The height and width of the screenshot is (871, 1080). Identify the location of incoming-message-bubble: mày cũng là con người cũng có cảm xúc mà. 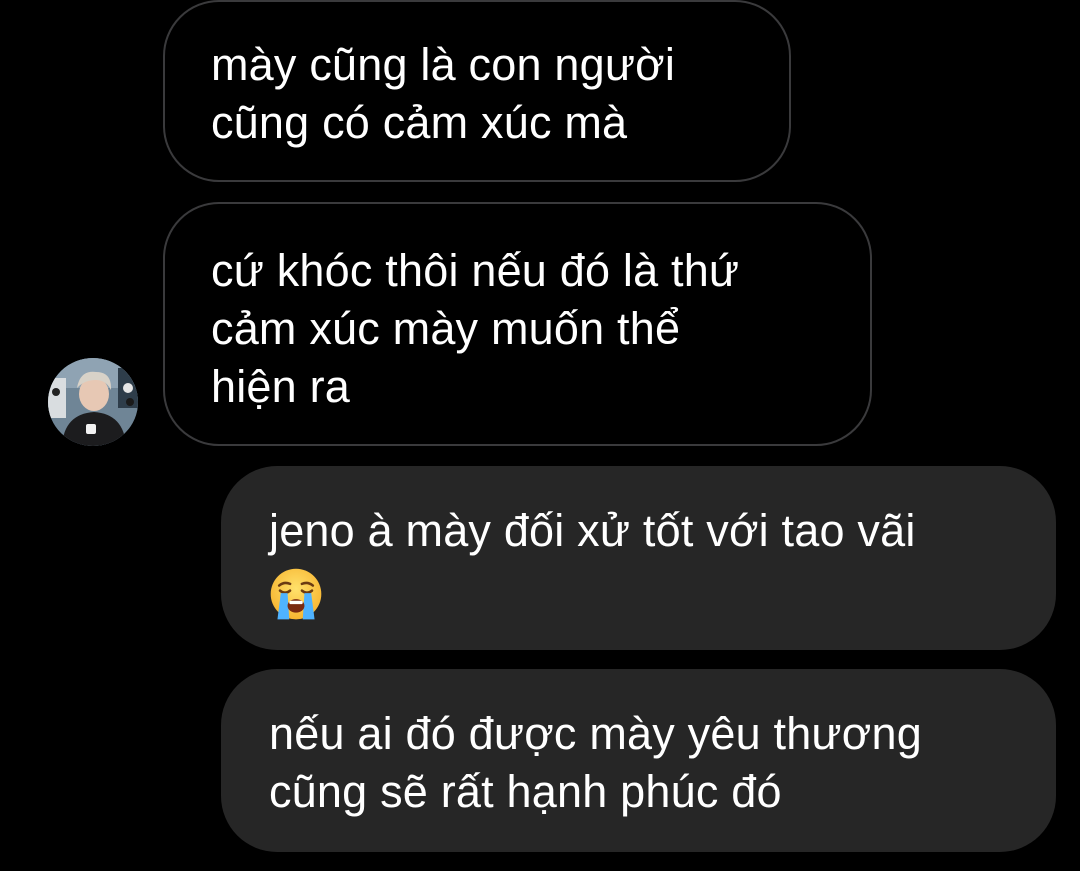
(477, 91).